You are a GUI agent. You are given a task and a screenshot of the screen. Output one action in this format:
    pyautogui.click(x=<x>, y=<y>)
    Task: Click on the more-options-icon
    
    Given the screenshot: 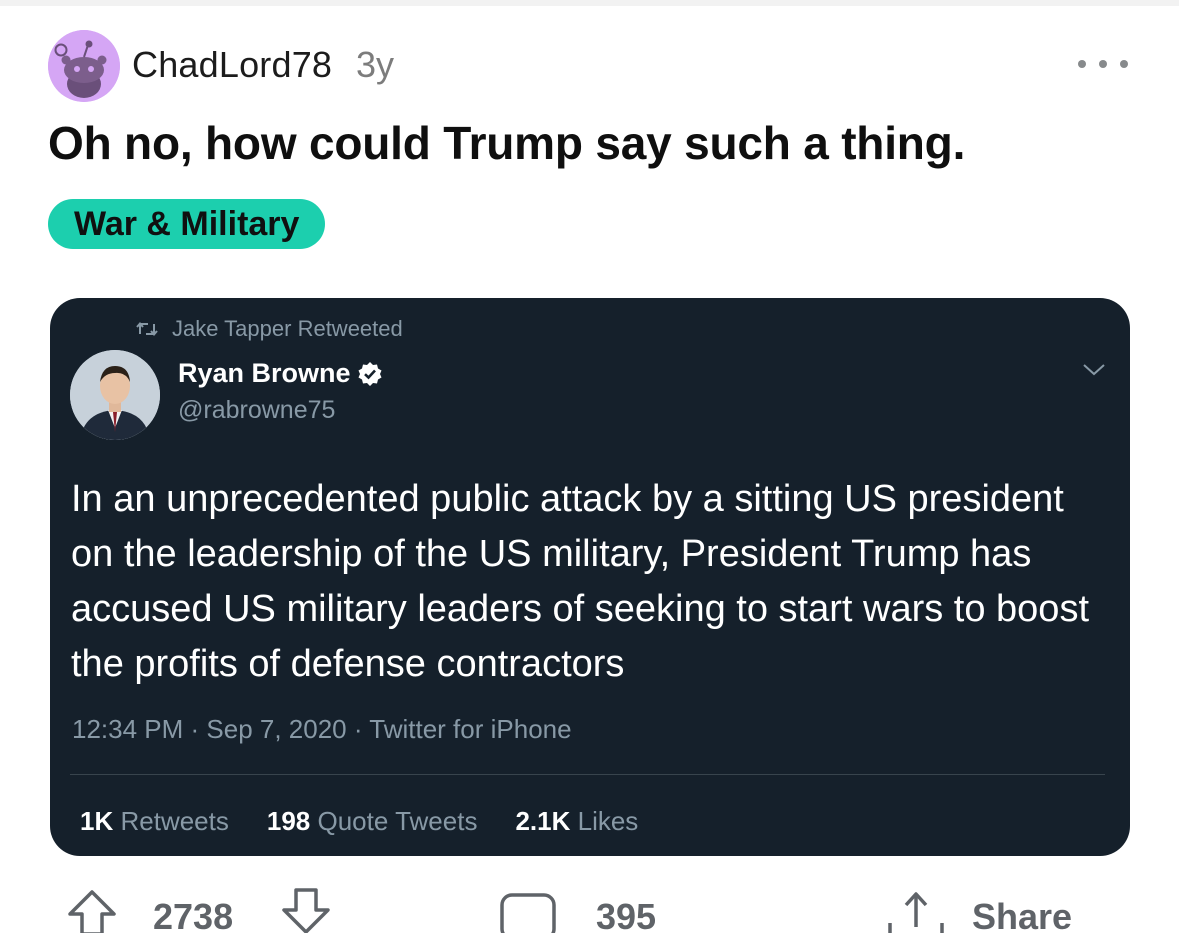 What is the action you would take?
    pyautogui.click(x=1103, y=64)
    